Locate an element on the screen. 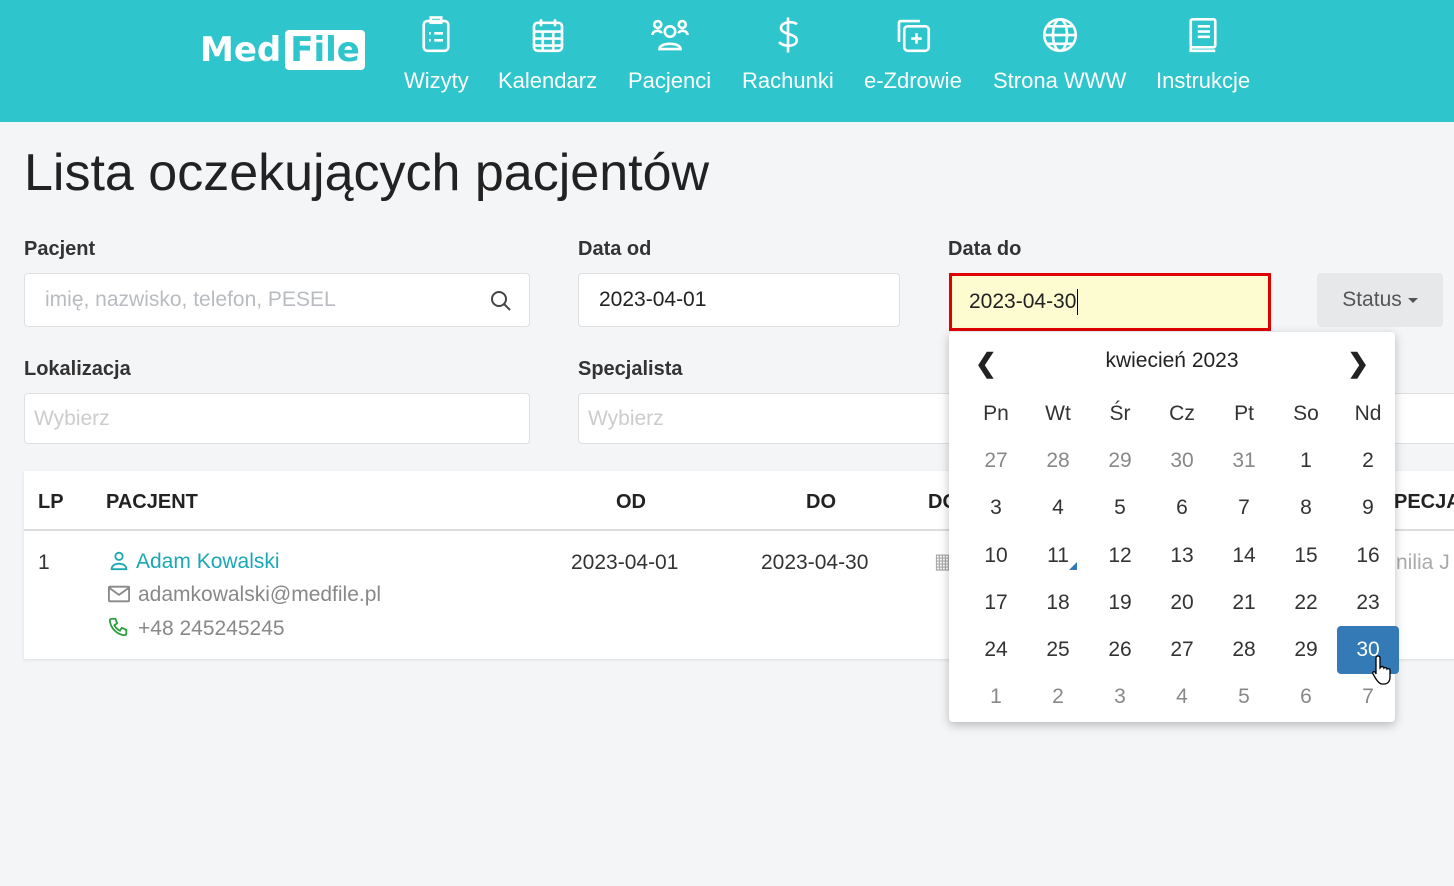 The height and width of the screenshot is (886, 1454). page-title: Lista oczekujących pacjentów is located at coordinates (367, 173).